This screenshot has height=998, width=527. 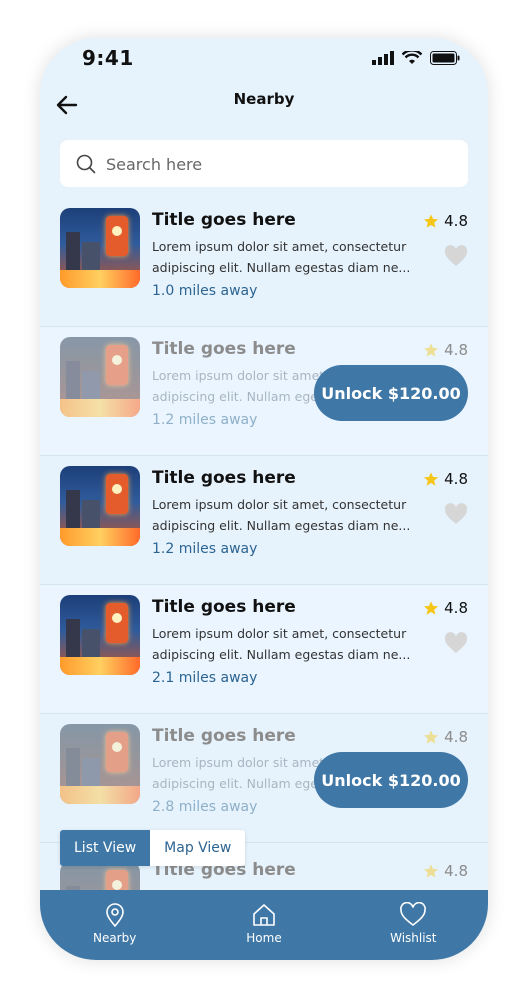 I want to click on nav-nearby: Nearby, so click(x=115, y=925).